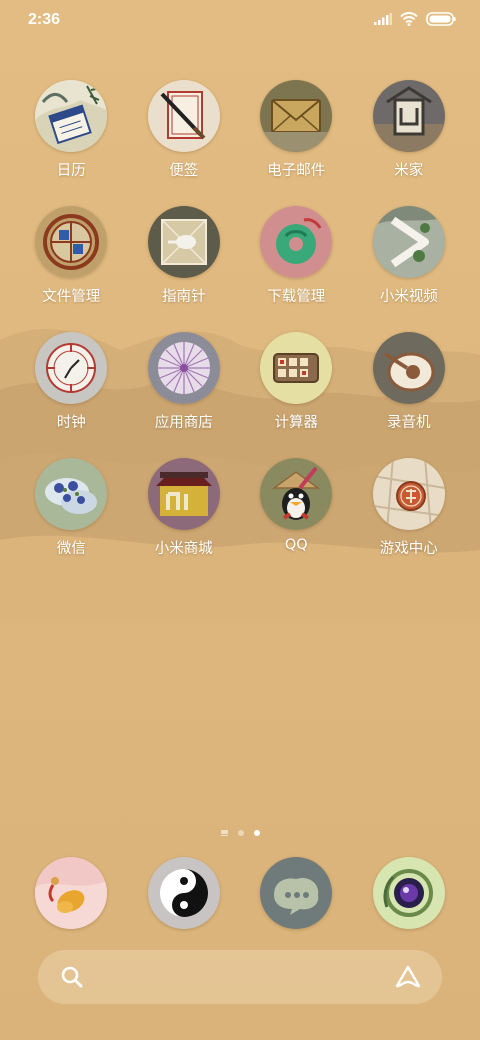  I want to click on app-video: 小米视频, so click(409, 269).